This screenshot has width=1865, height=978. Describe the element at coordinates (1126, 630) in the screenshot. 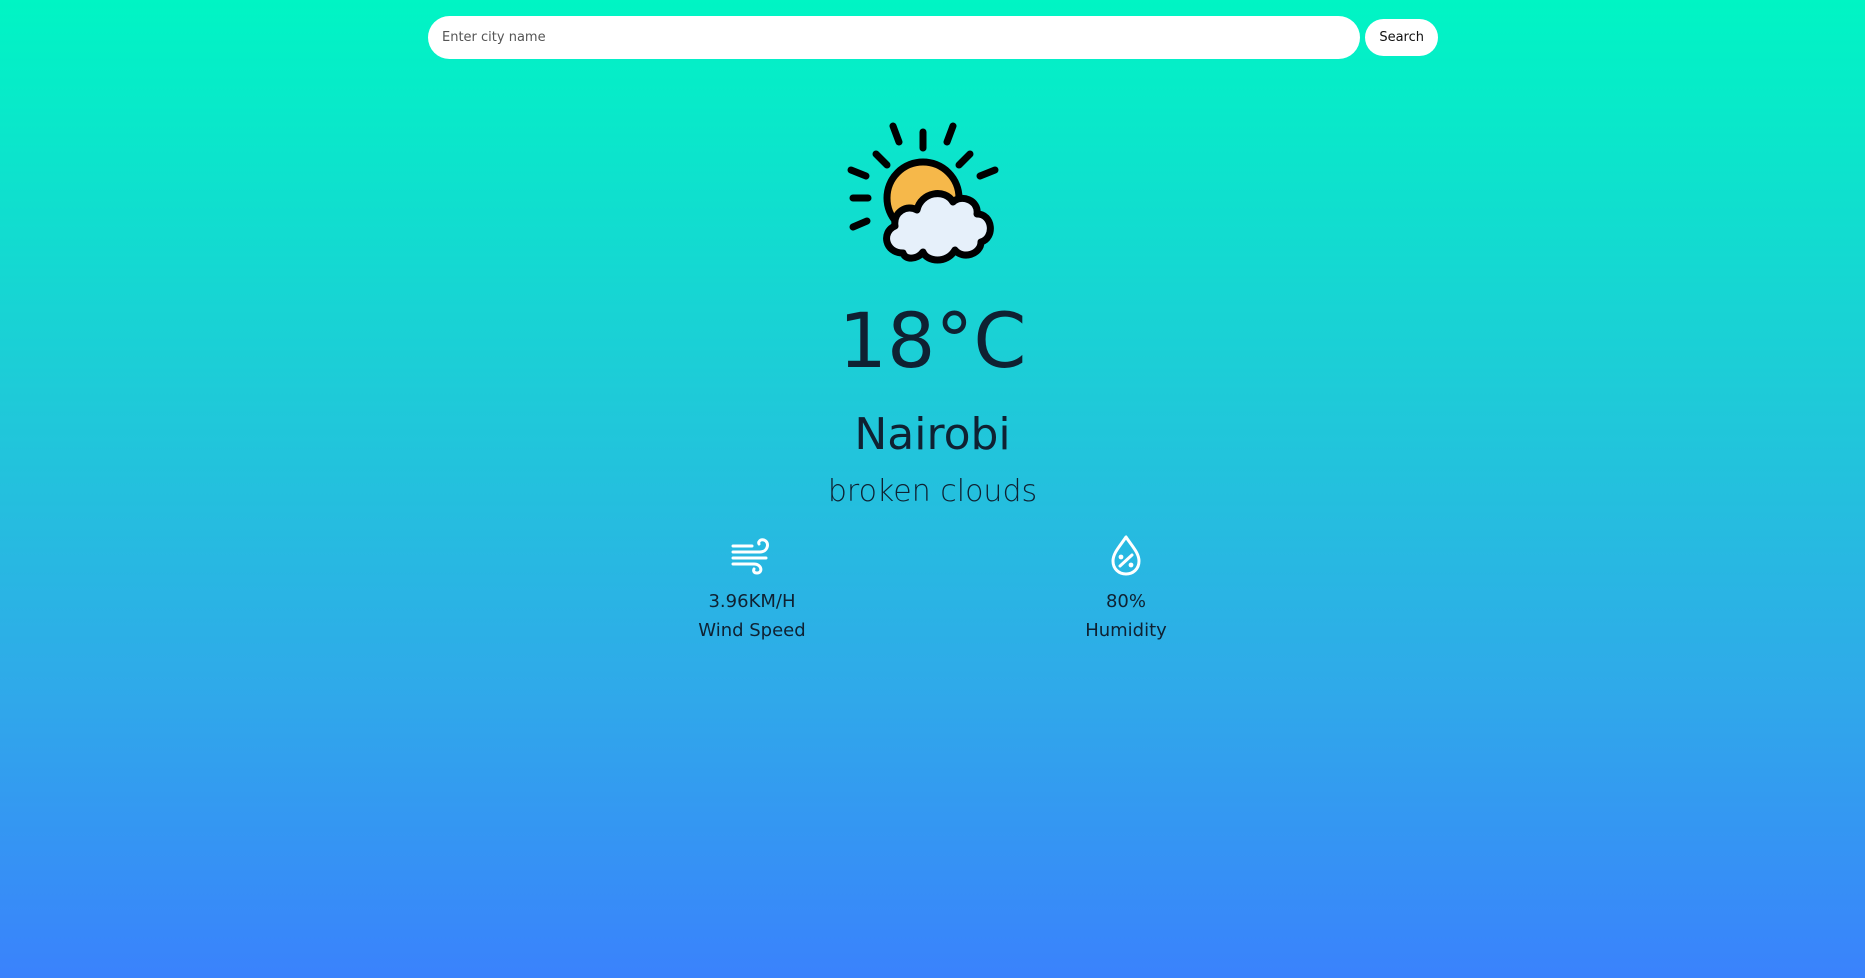

I see `humidity-label: Humidity` at that location.